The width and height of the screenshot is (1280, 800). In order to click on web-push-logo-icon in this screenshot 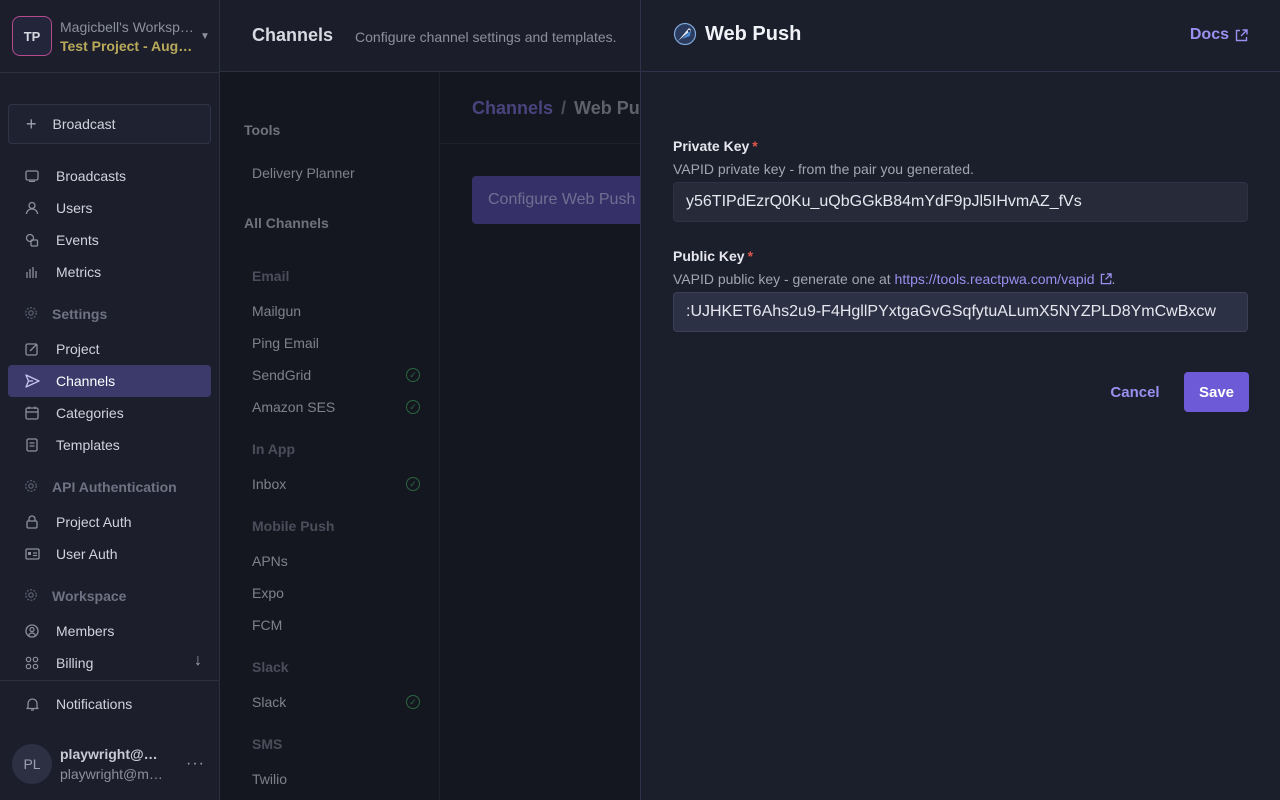, I will do `click(685, 34)`.